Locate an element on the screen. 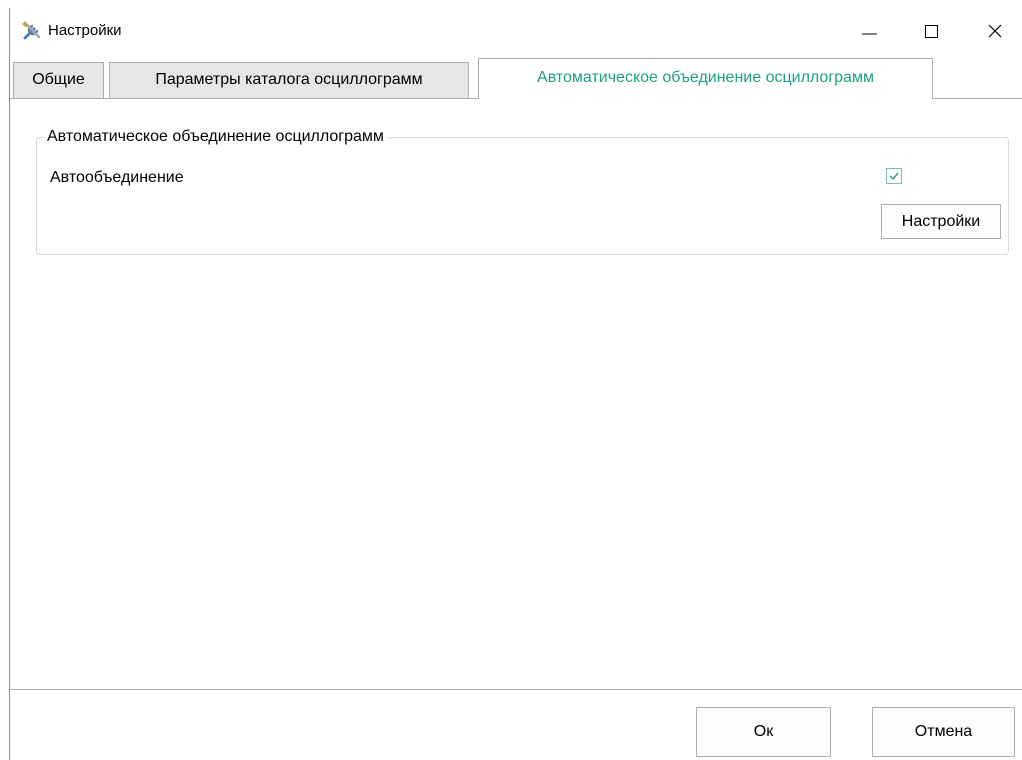 This screenshot has height=760, width=1022. close-icon is located at coordinates (995, 31).